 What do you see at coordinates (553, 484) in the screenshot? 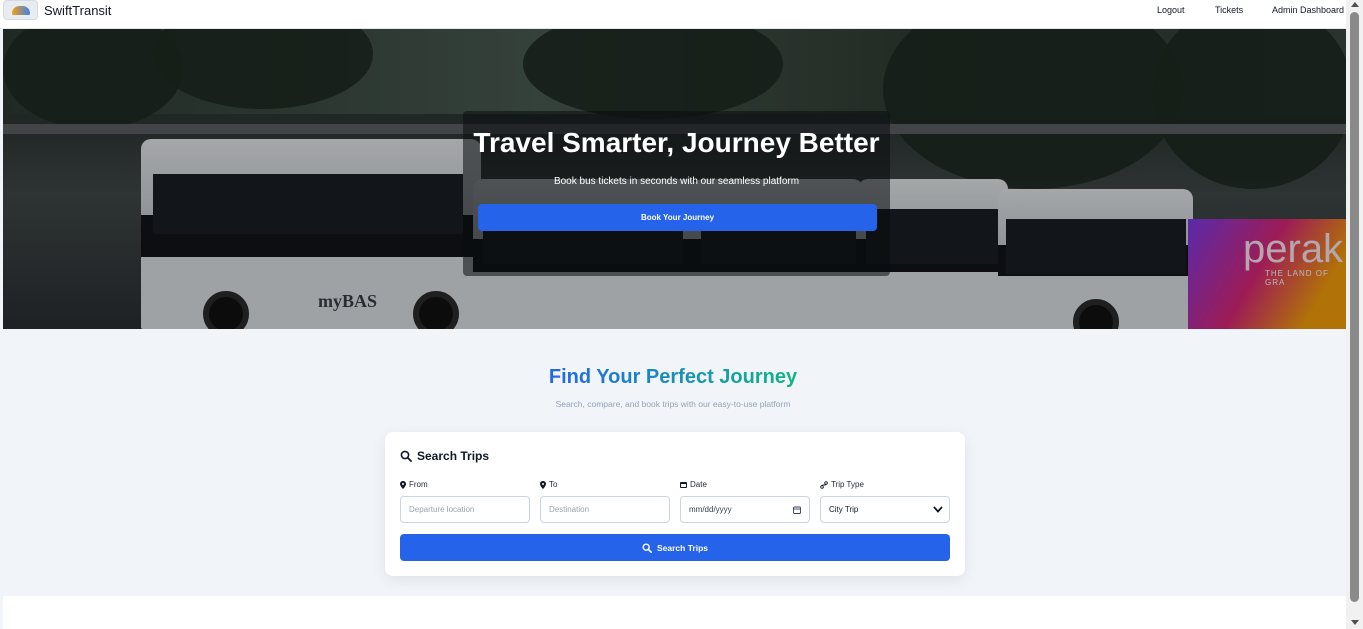
I see `to-label: To` at bounding box center [553, 484].